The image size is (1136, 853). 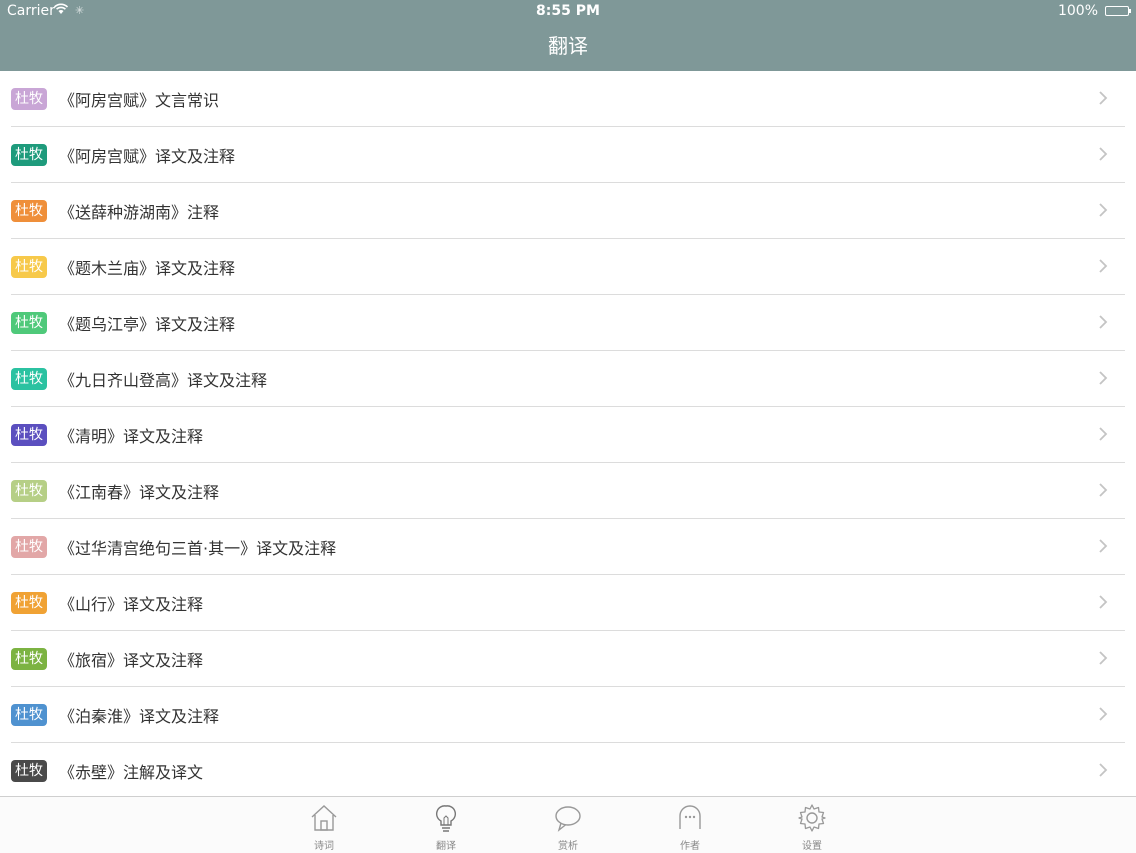 What do you see at coordinates (446, 846) in the screenshot?
I see `tab-label: 翻译` at bounding box center [446, 846].